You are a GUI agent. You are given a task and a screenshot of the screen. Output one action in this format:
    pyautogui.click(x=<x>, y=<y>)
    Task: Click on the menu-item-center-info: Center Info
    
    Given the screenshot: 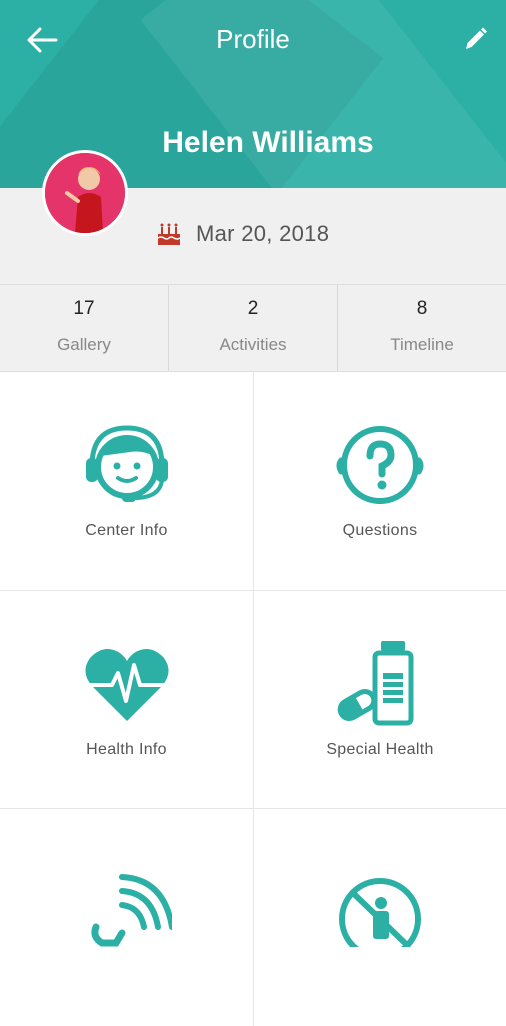 What is the action you would take?
    pyautogui.click(x=126, y=481)
    